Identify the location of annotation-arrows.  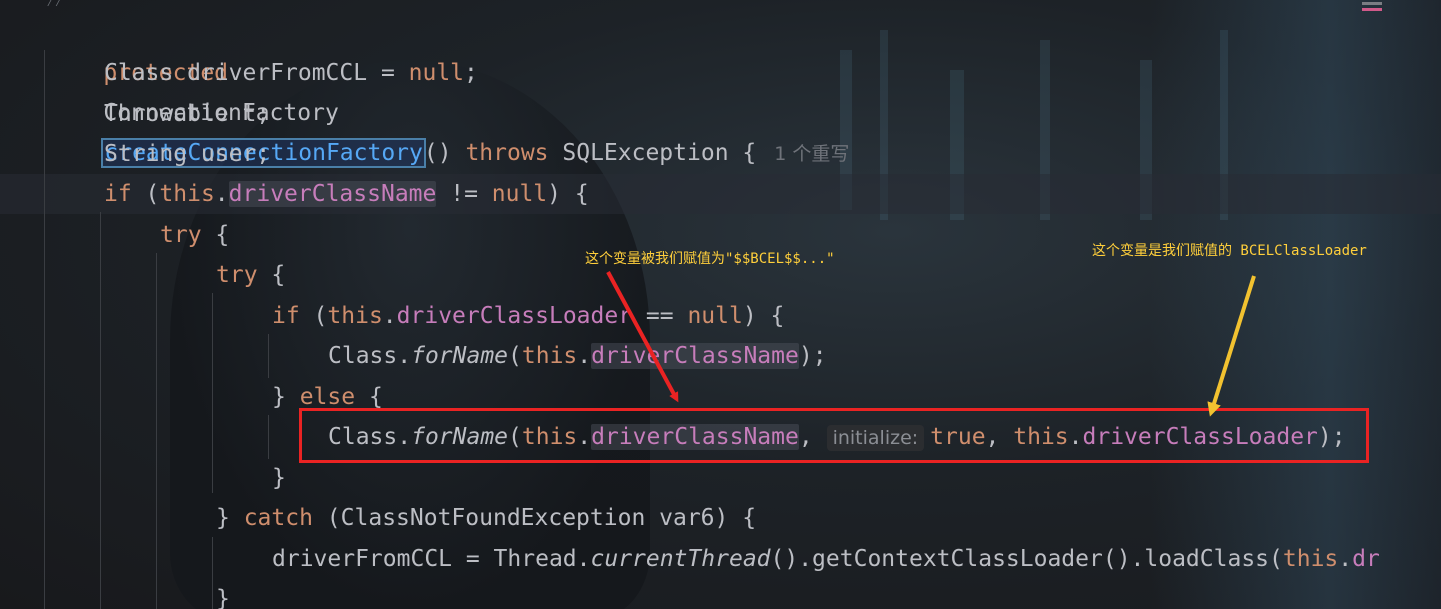
(931, 344).